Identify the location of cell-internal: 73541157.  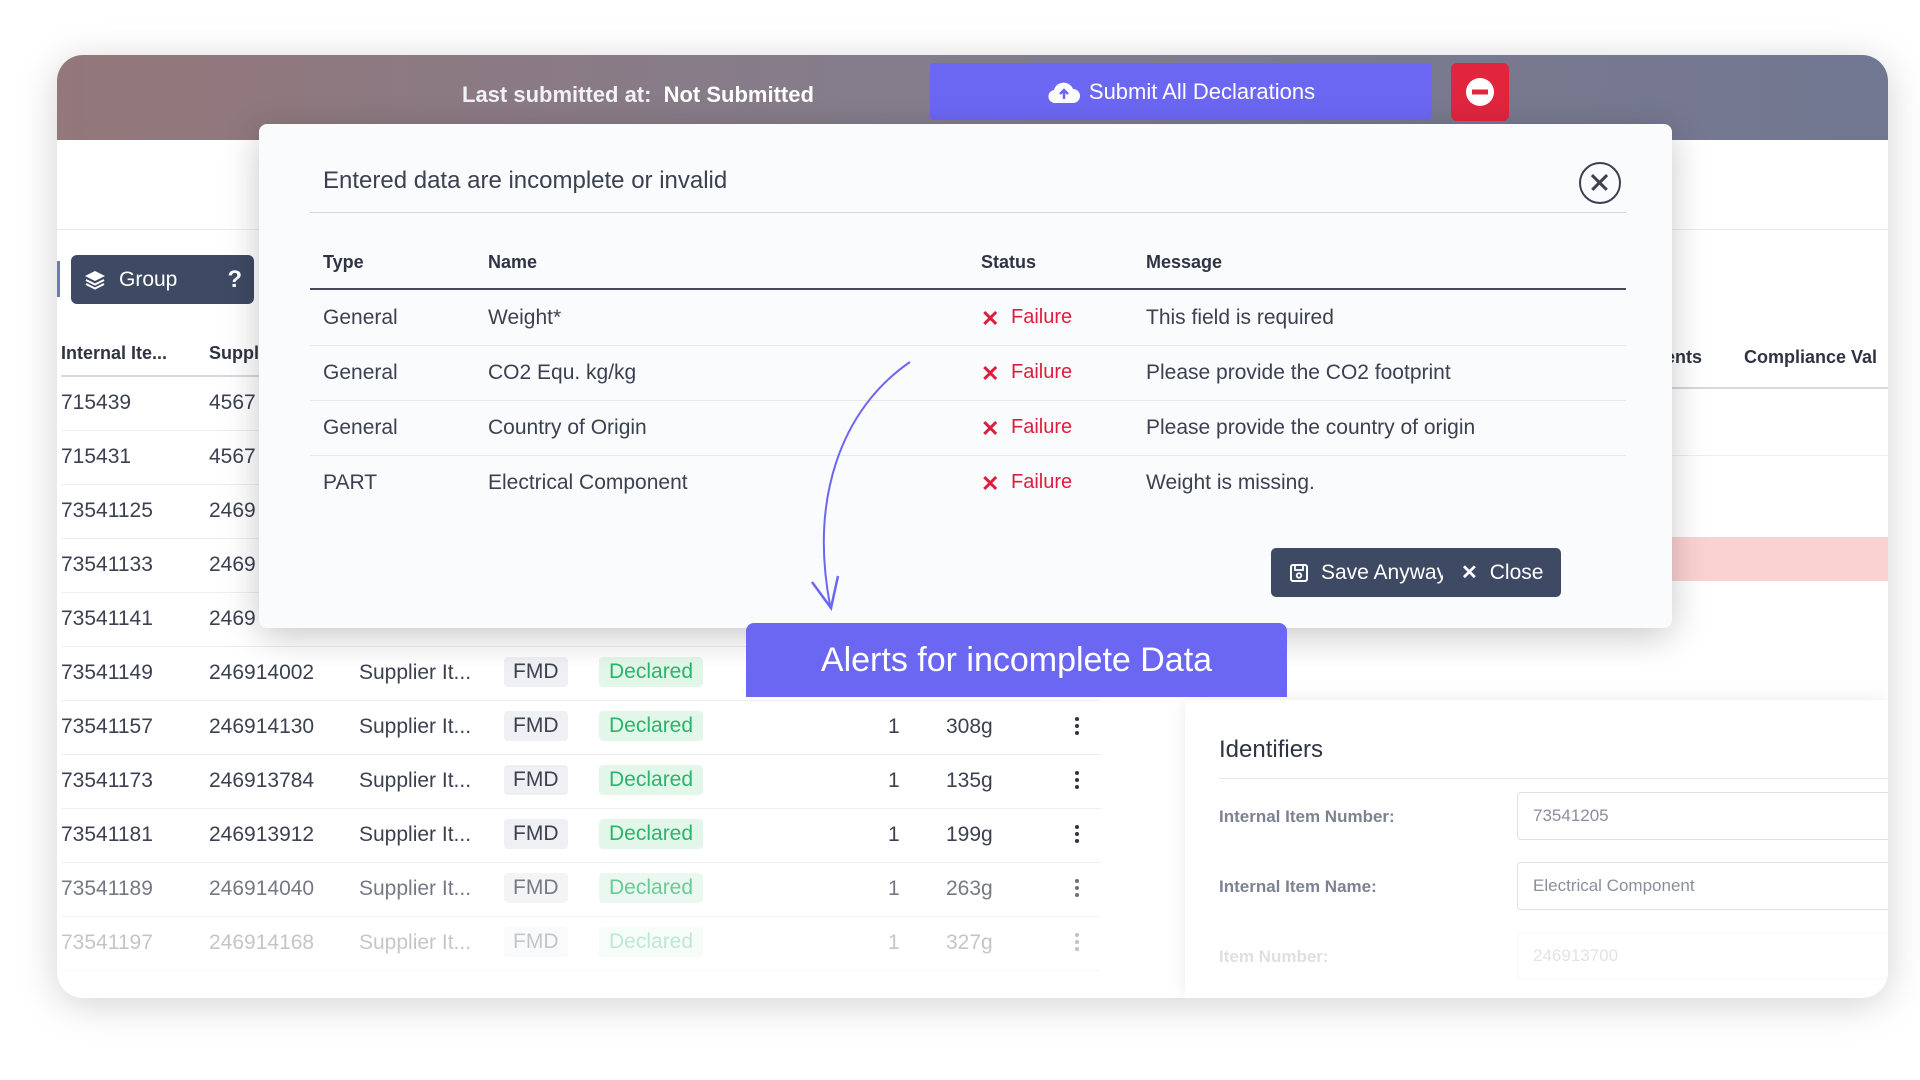
(107, 726).